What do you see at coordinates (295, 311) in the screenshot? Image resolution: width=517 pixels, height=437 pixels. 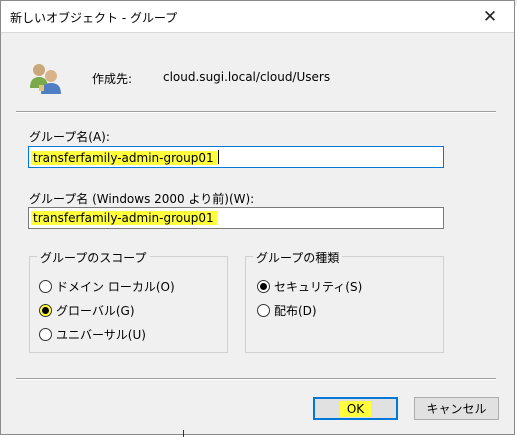 I see `radio-distribution-label: 配布(D)` at bounding box center [295, 311].